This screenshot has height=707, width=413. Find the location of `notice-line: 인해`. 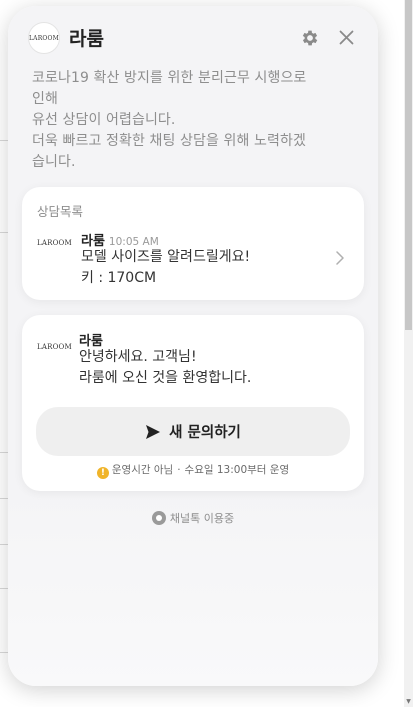

notice-line: 인해 is located at coordinates (45, 99).